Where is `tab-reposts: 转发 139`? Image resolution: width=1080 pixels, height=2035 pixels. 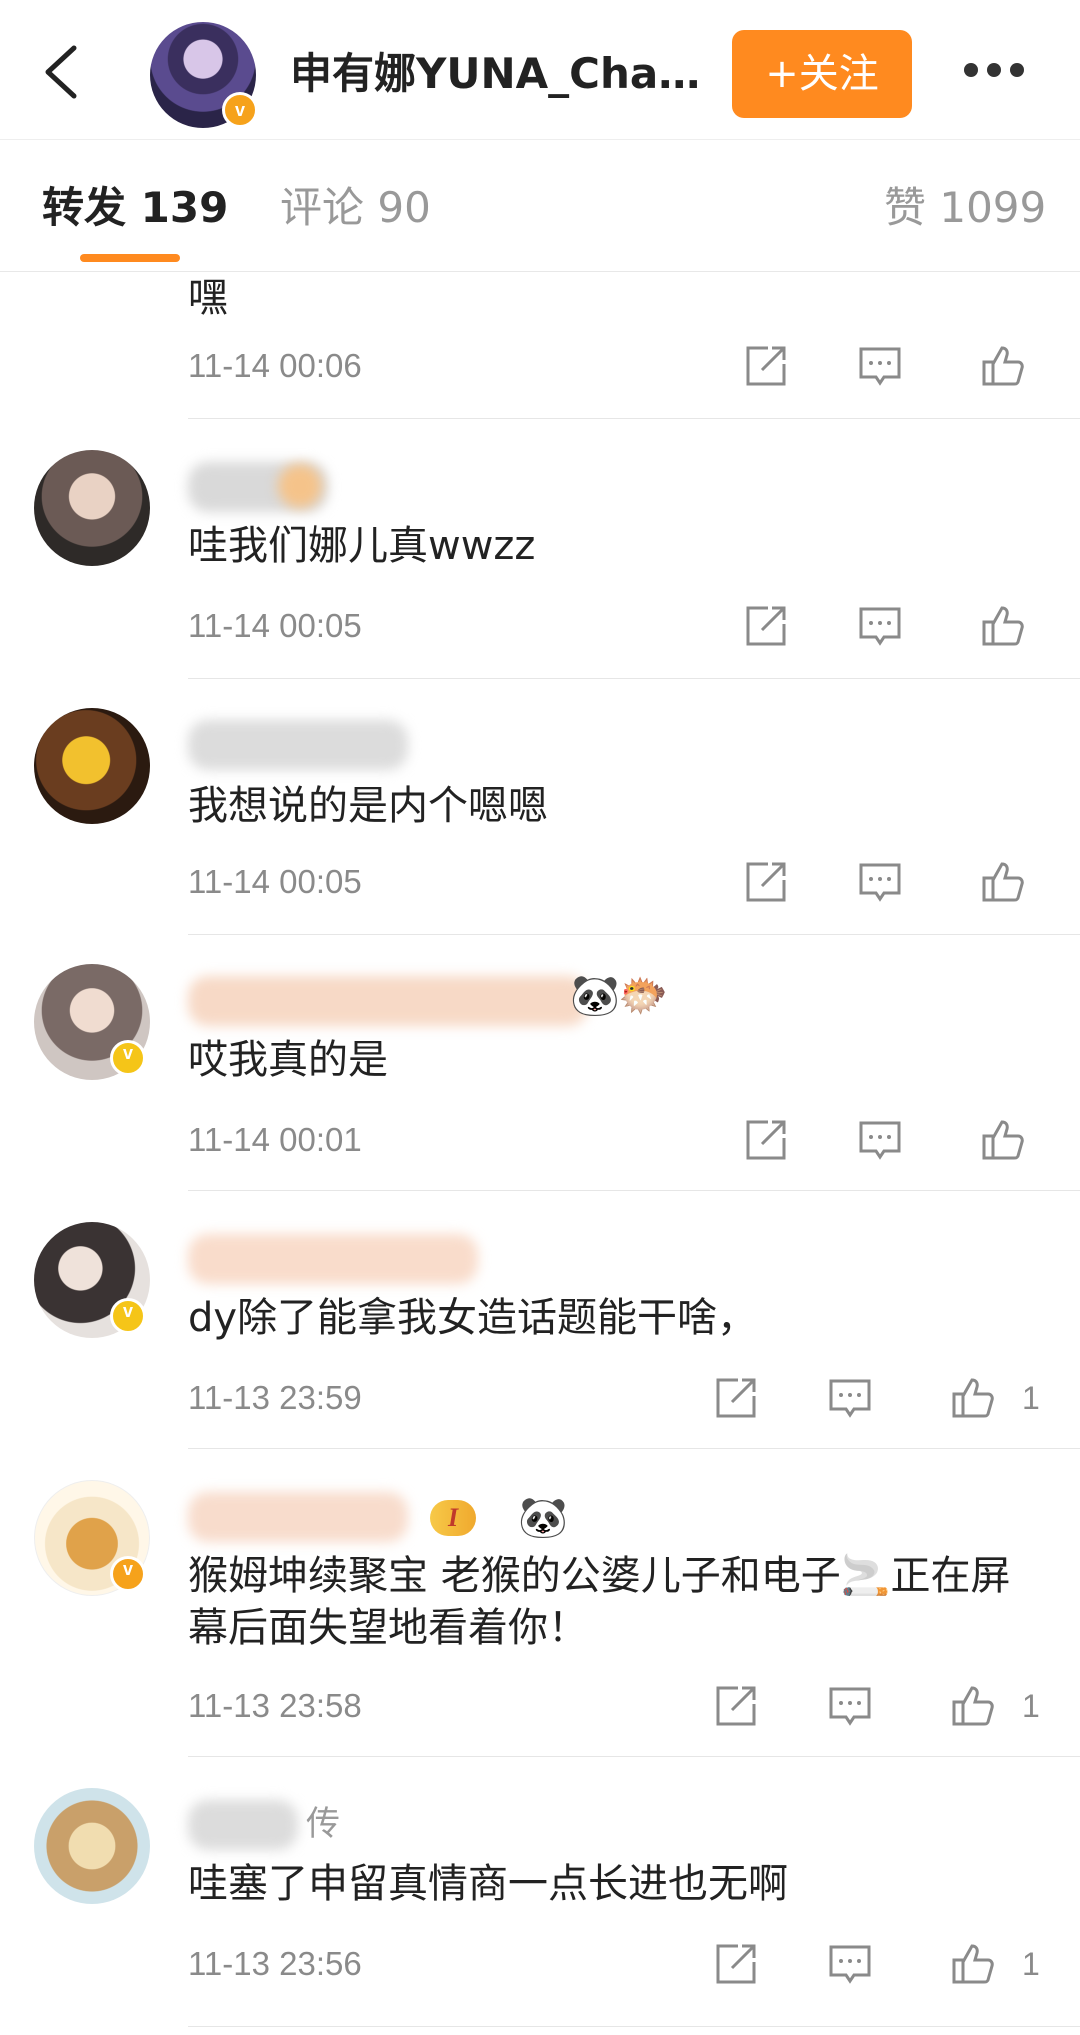
tab-reposts: 转发 139 is located at coordinates (135, 208).